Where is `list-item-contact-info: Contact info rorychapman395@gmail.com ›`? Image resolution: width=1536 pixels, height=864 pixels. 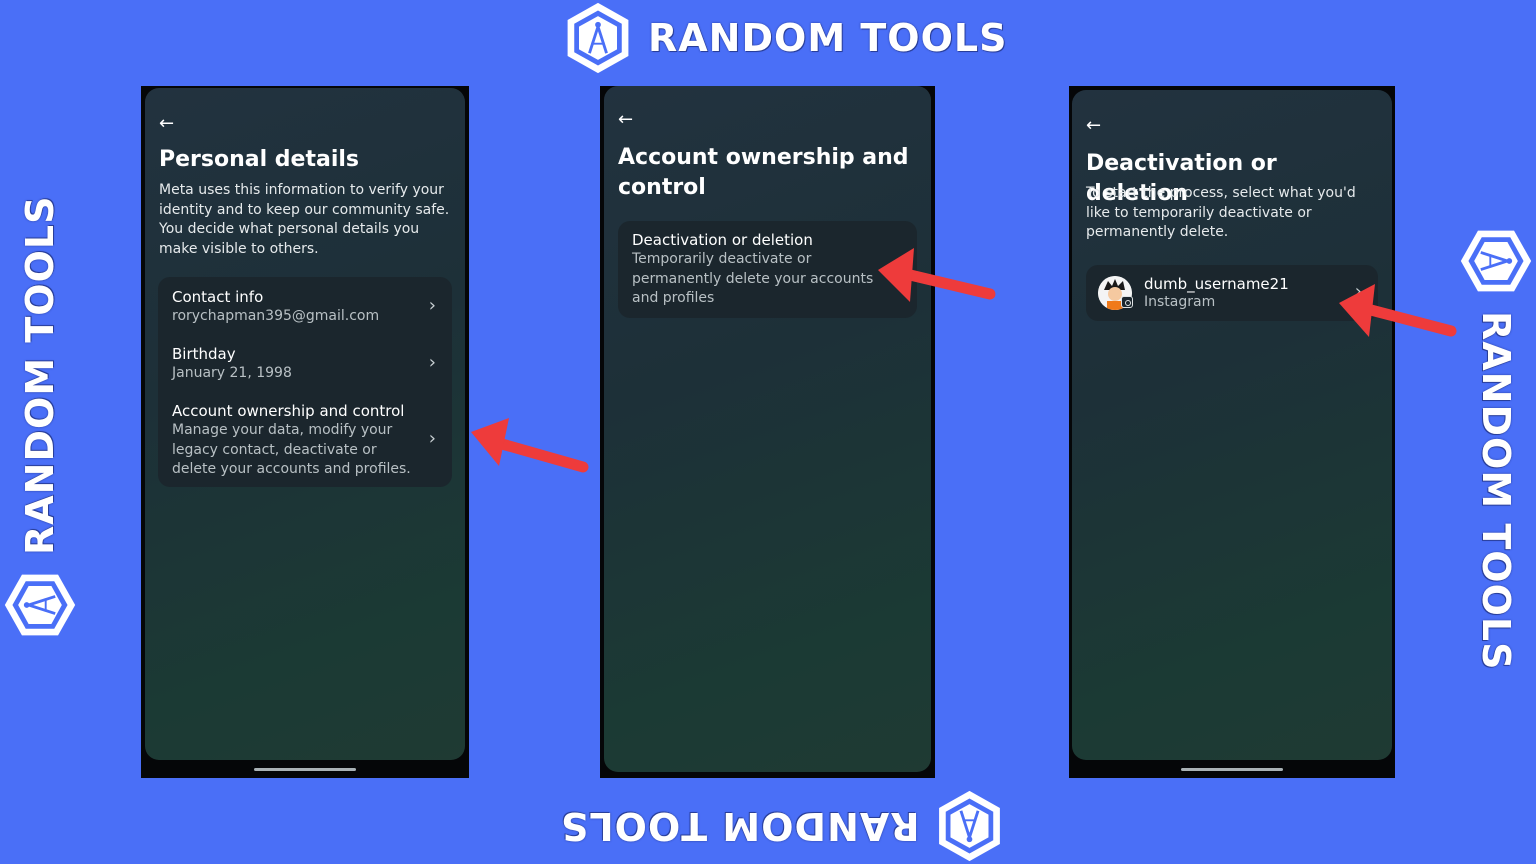 list-item-contact-info: Contact info rorychapman395@gmail.com › is located at coordinates (305, 305).